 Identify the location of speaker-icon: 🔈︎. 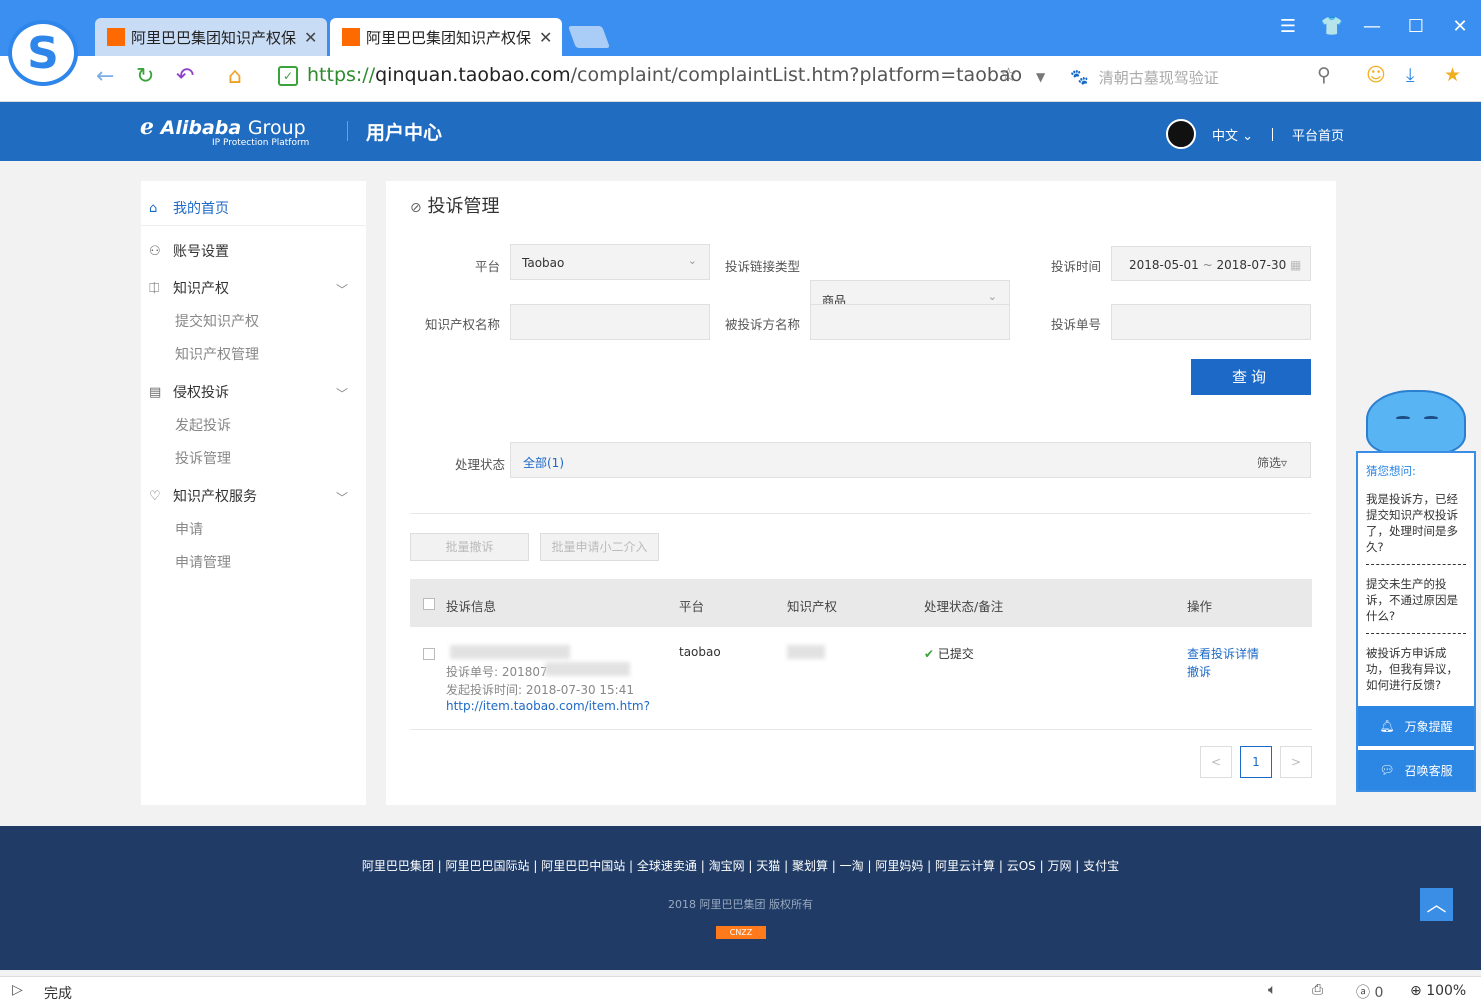
(1272, 990).